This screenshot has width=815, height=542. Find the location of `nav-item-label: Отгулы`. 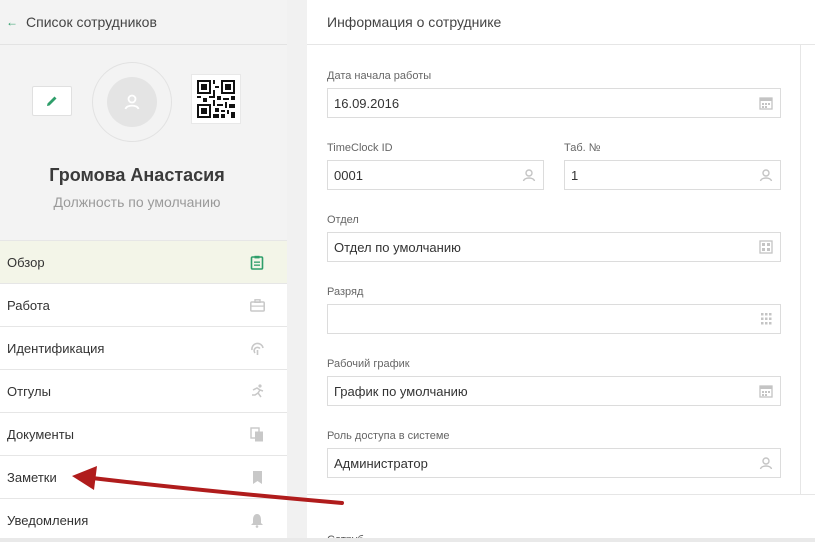

nav-item-label: Отгулы is located at coordinates (29, 391).